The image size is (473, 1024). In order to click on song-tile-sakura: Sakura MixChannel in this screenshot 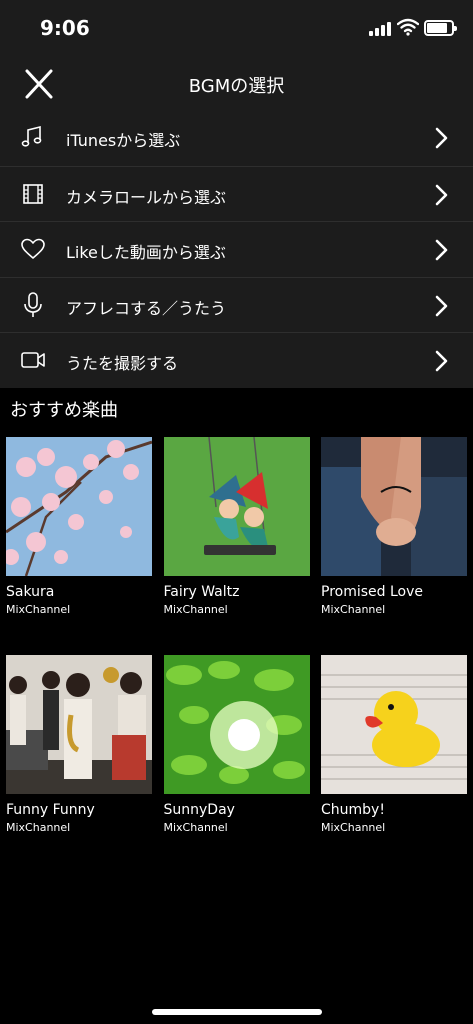, I will do `click(79, 526)`.